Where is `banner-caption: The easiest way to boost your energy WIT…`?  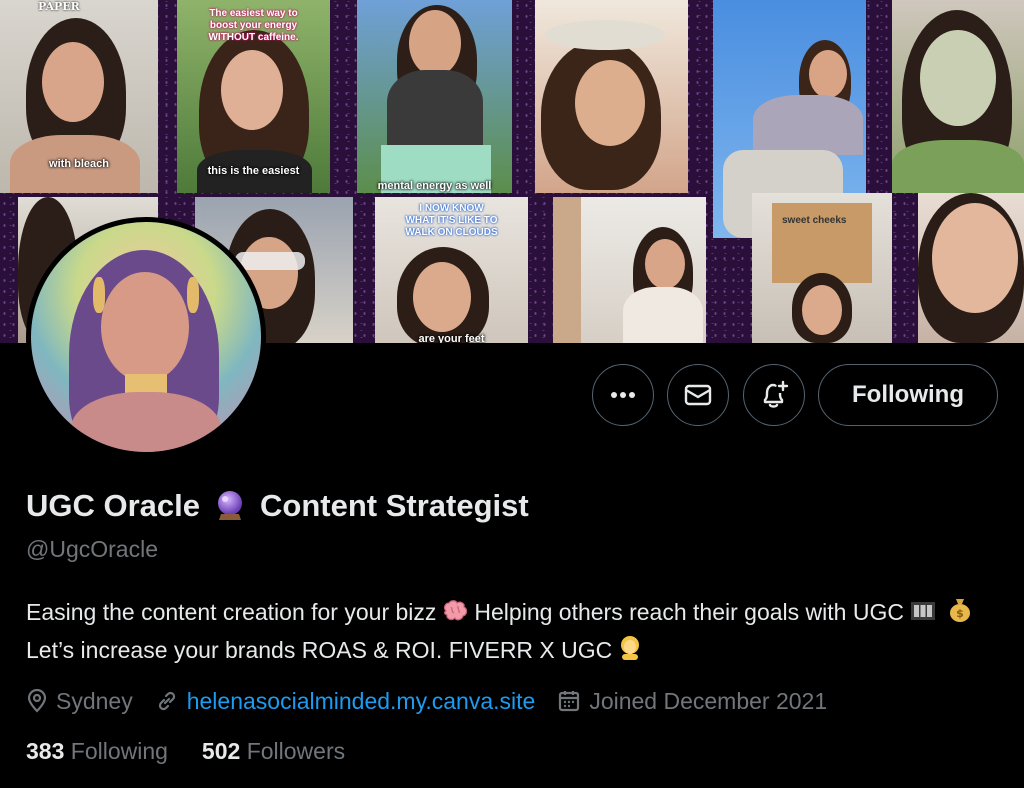
banner-caption: The easiest way to boost your energy WIT… is located at coordinates (253, 25).